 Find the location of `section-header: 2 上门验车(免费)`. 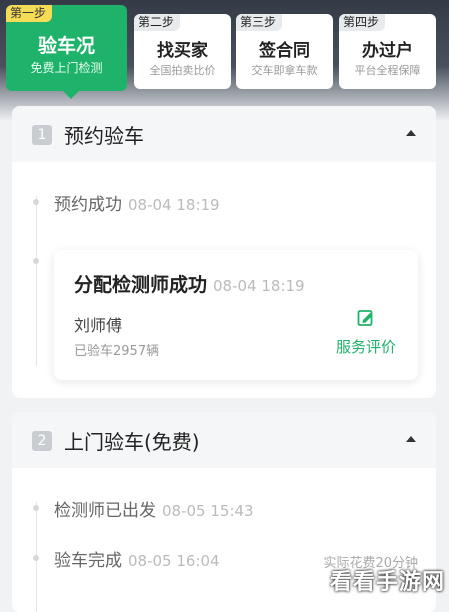

section-header: 2 上门验车(免费) is located at coordinates (224, 440).